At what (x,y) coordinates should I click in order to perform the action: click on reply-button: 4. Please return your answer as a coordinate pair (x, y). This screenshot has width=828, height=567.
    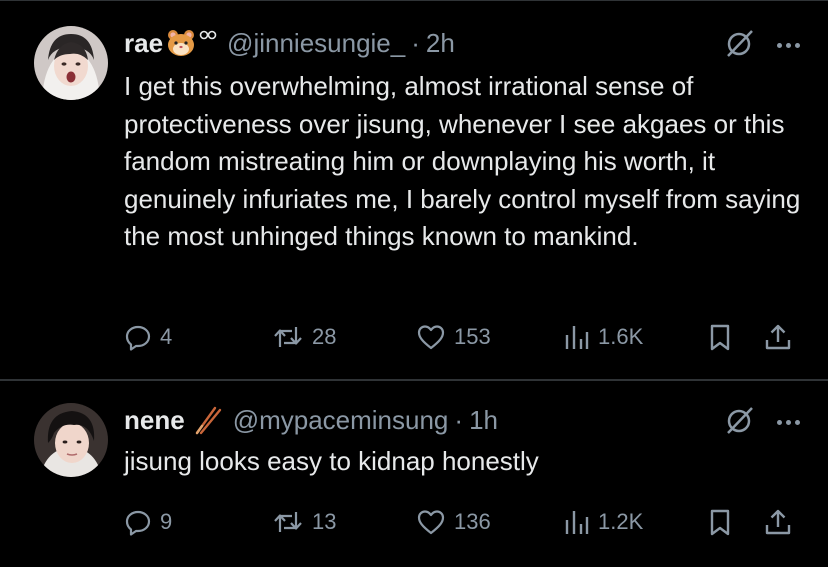
    Looking at the image, I should click on (148, 337).